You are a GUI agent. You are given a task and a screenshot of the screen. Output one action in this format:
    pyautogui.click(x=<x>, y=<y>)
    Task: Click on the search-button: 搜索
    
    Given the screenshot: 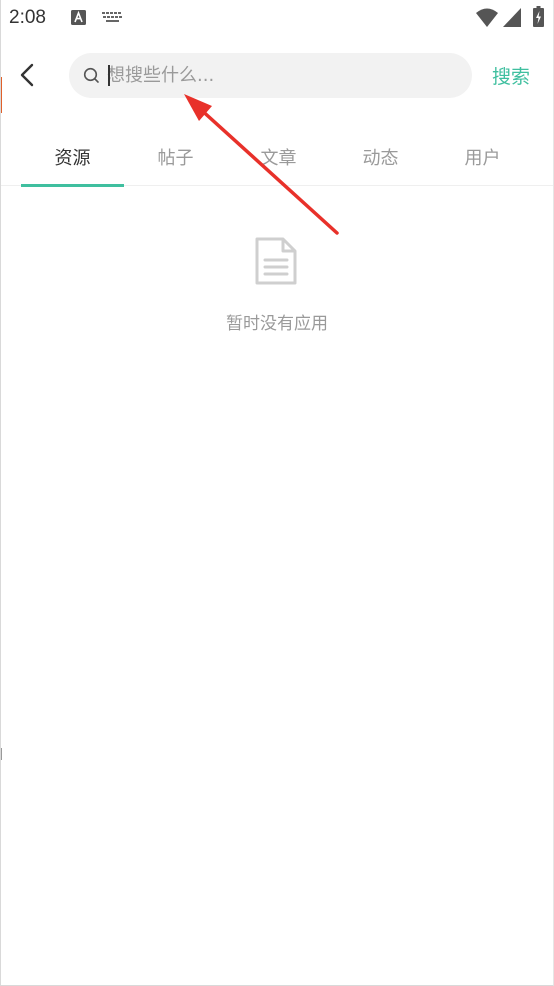 What is the action you would take?
    pyautogui.click(x=511, y=75)
    